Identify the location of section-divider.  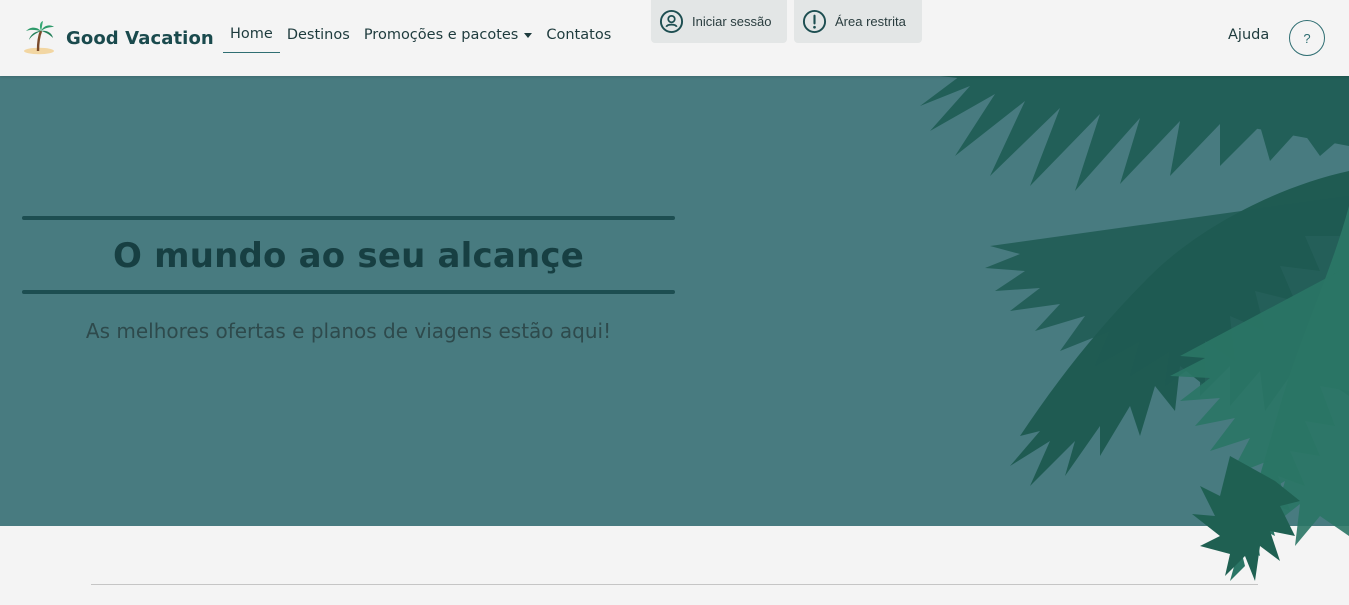
(674, 584).